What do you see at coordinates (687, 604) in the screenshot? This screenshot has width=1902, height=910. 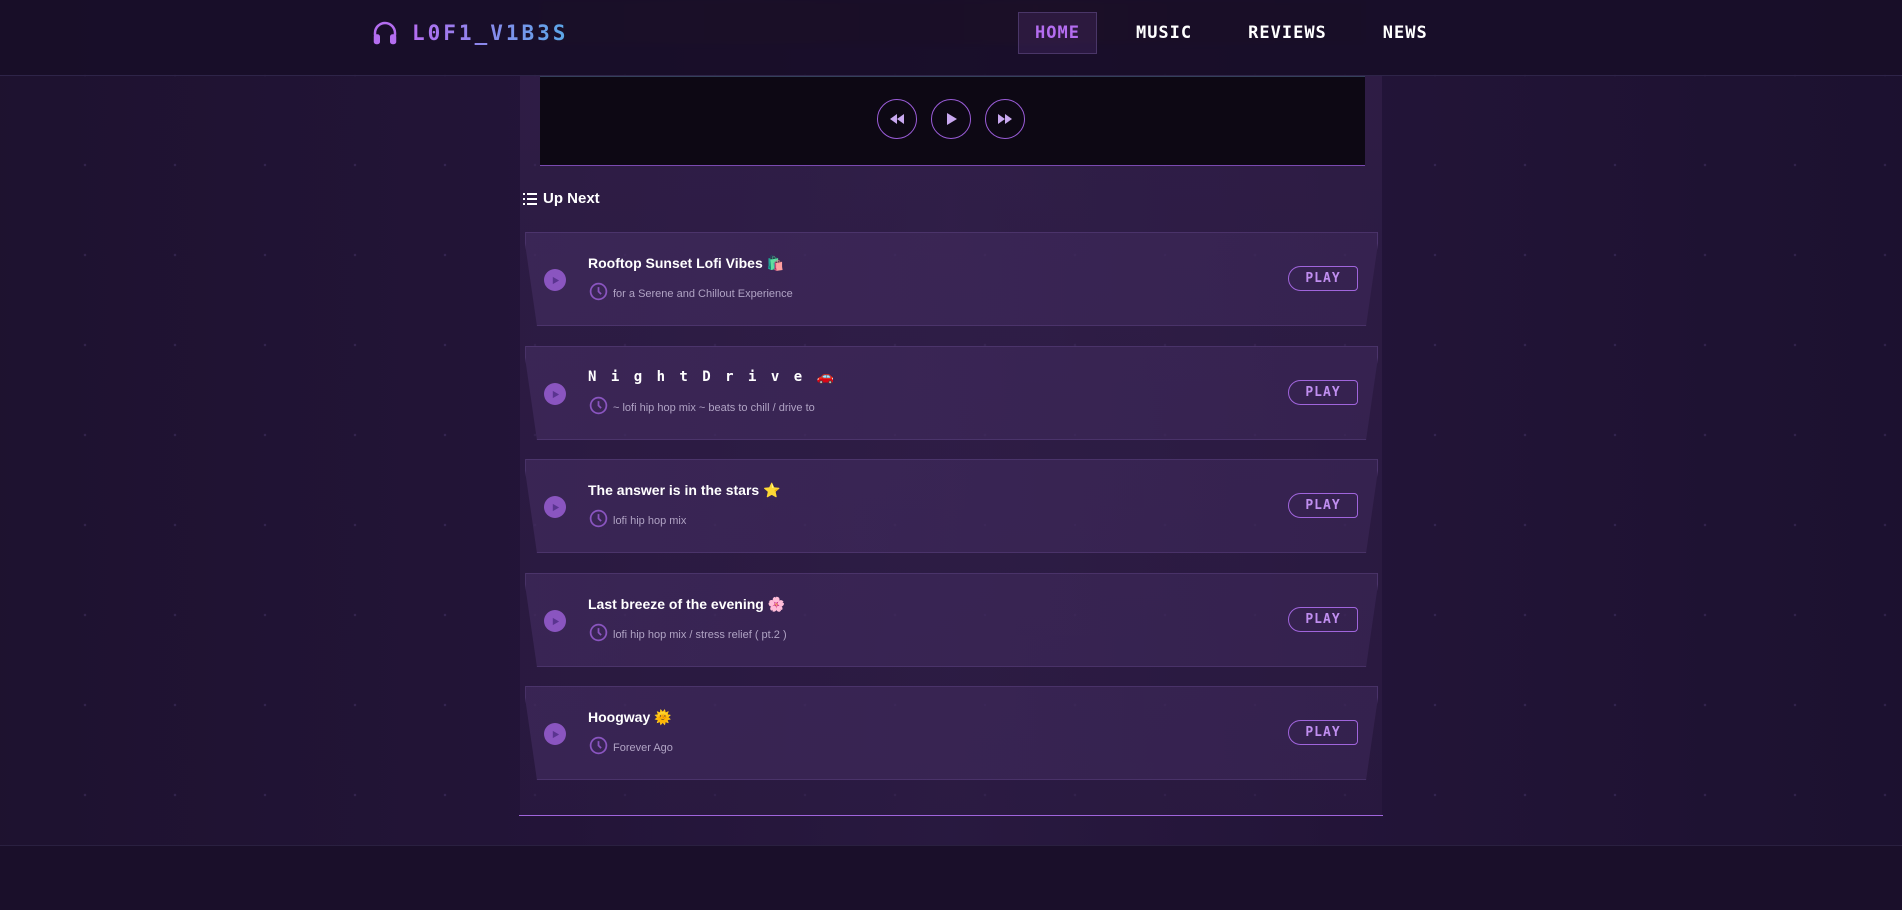 I see `track-title: Last breeze of the evening 🌸` at bounding box center [687, 604].